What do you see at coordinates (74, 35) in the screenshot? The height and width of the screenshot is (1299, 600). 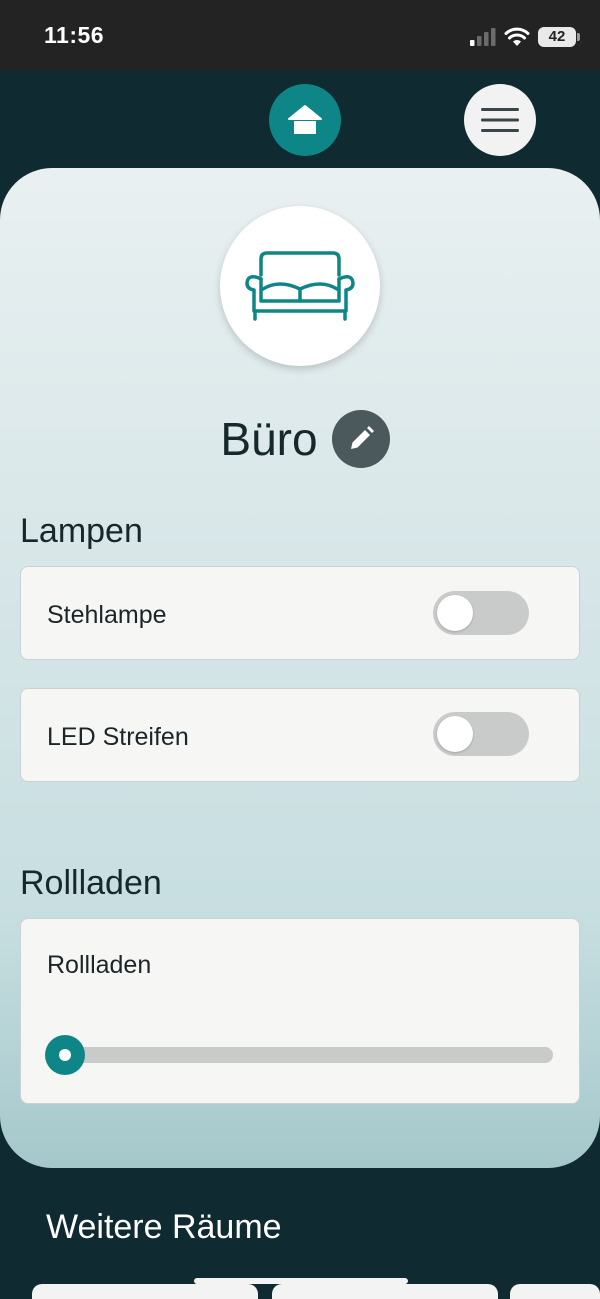 I see `status-time: 11:56` at bounding box center [74, 35].